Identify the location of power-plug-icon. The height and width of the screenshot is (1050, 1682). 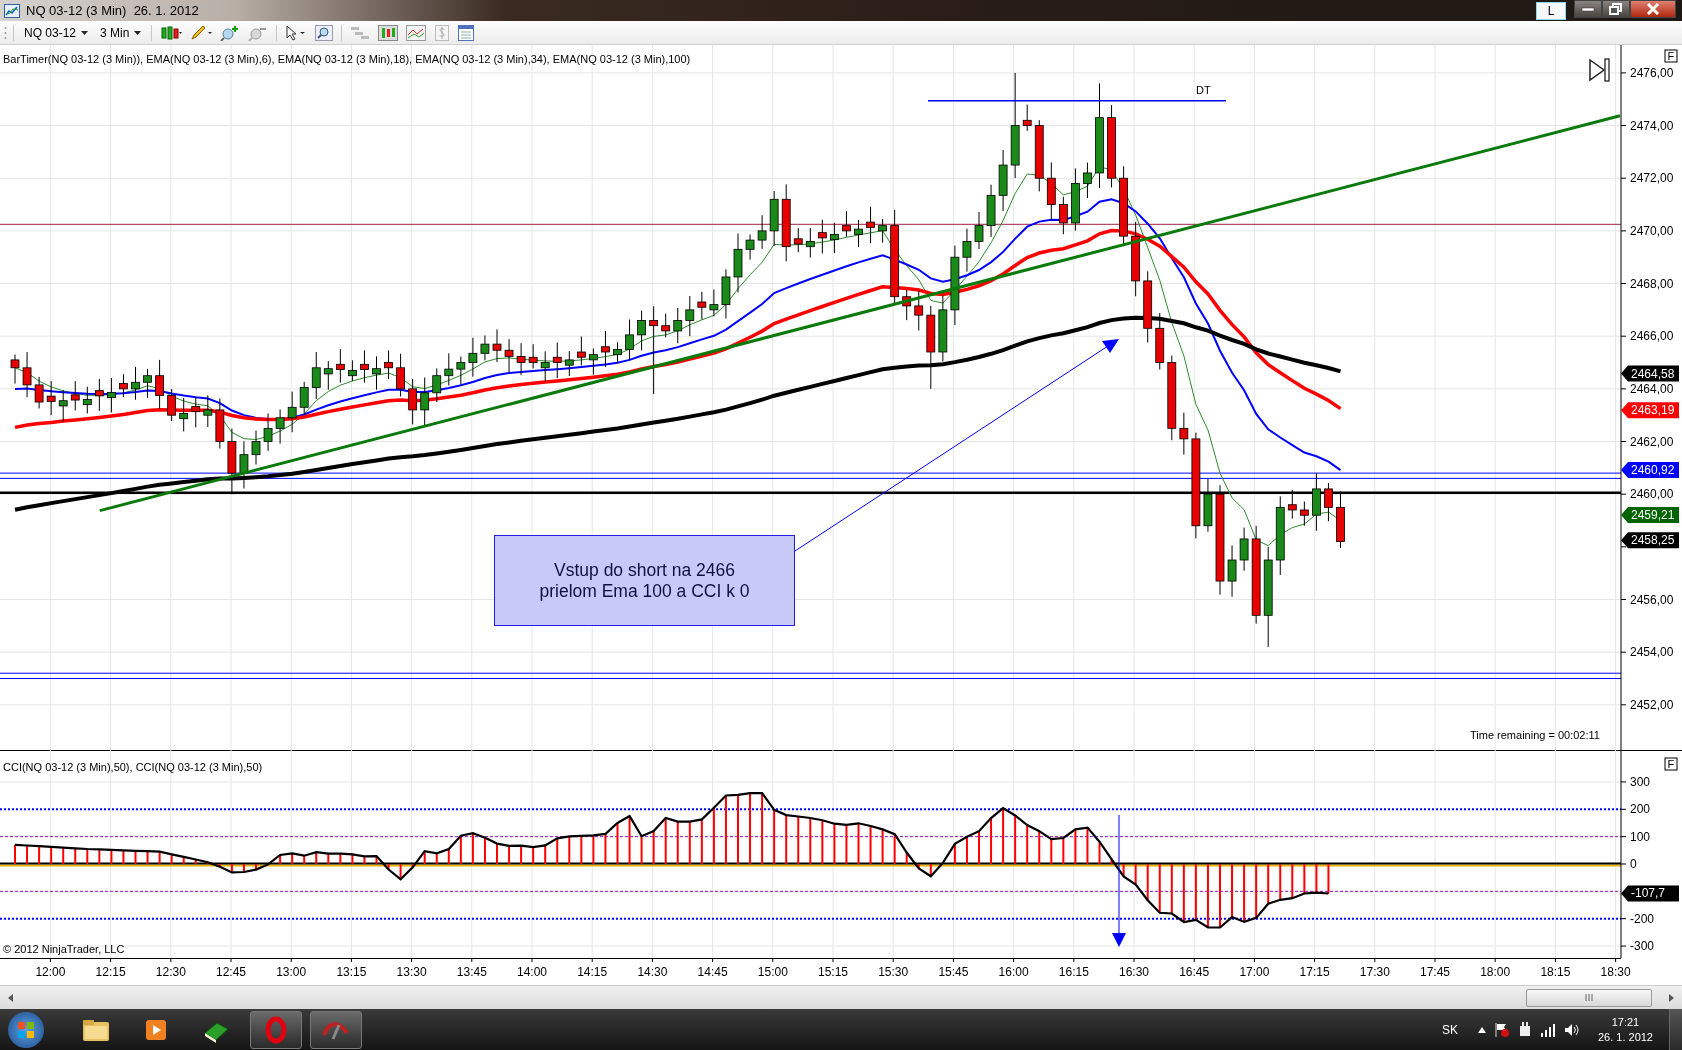
(1524, 1029).